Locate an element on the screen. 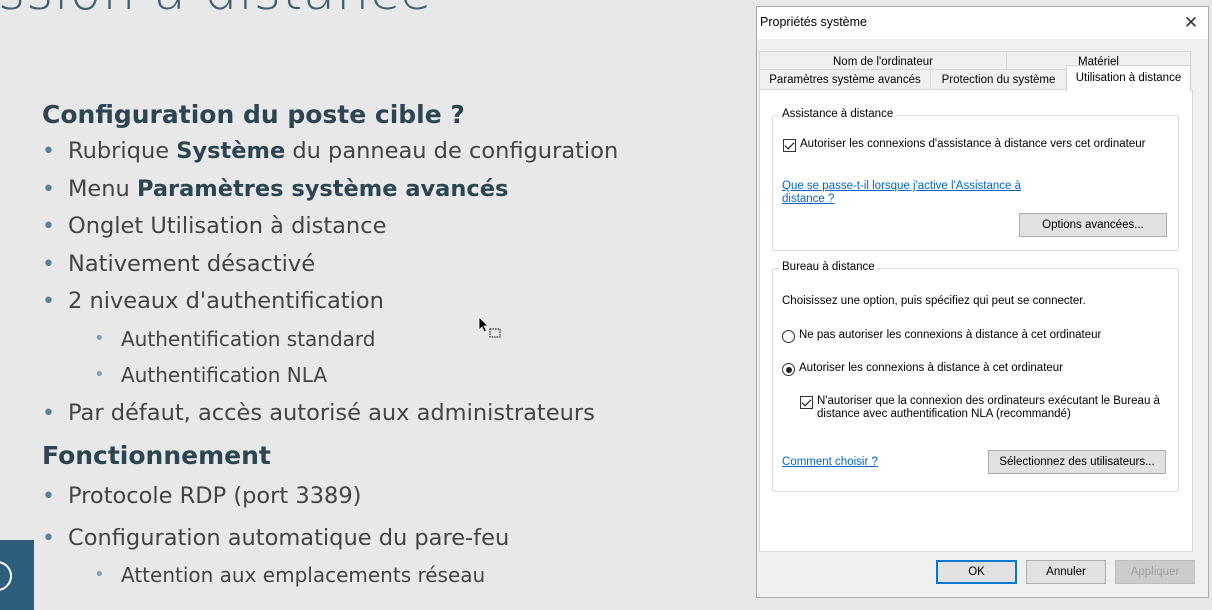  bullet-desactive: Nativement désactivé is located at coordinates (382, 265).